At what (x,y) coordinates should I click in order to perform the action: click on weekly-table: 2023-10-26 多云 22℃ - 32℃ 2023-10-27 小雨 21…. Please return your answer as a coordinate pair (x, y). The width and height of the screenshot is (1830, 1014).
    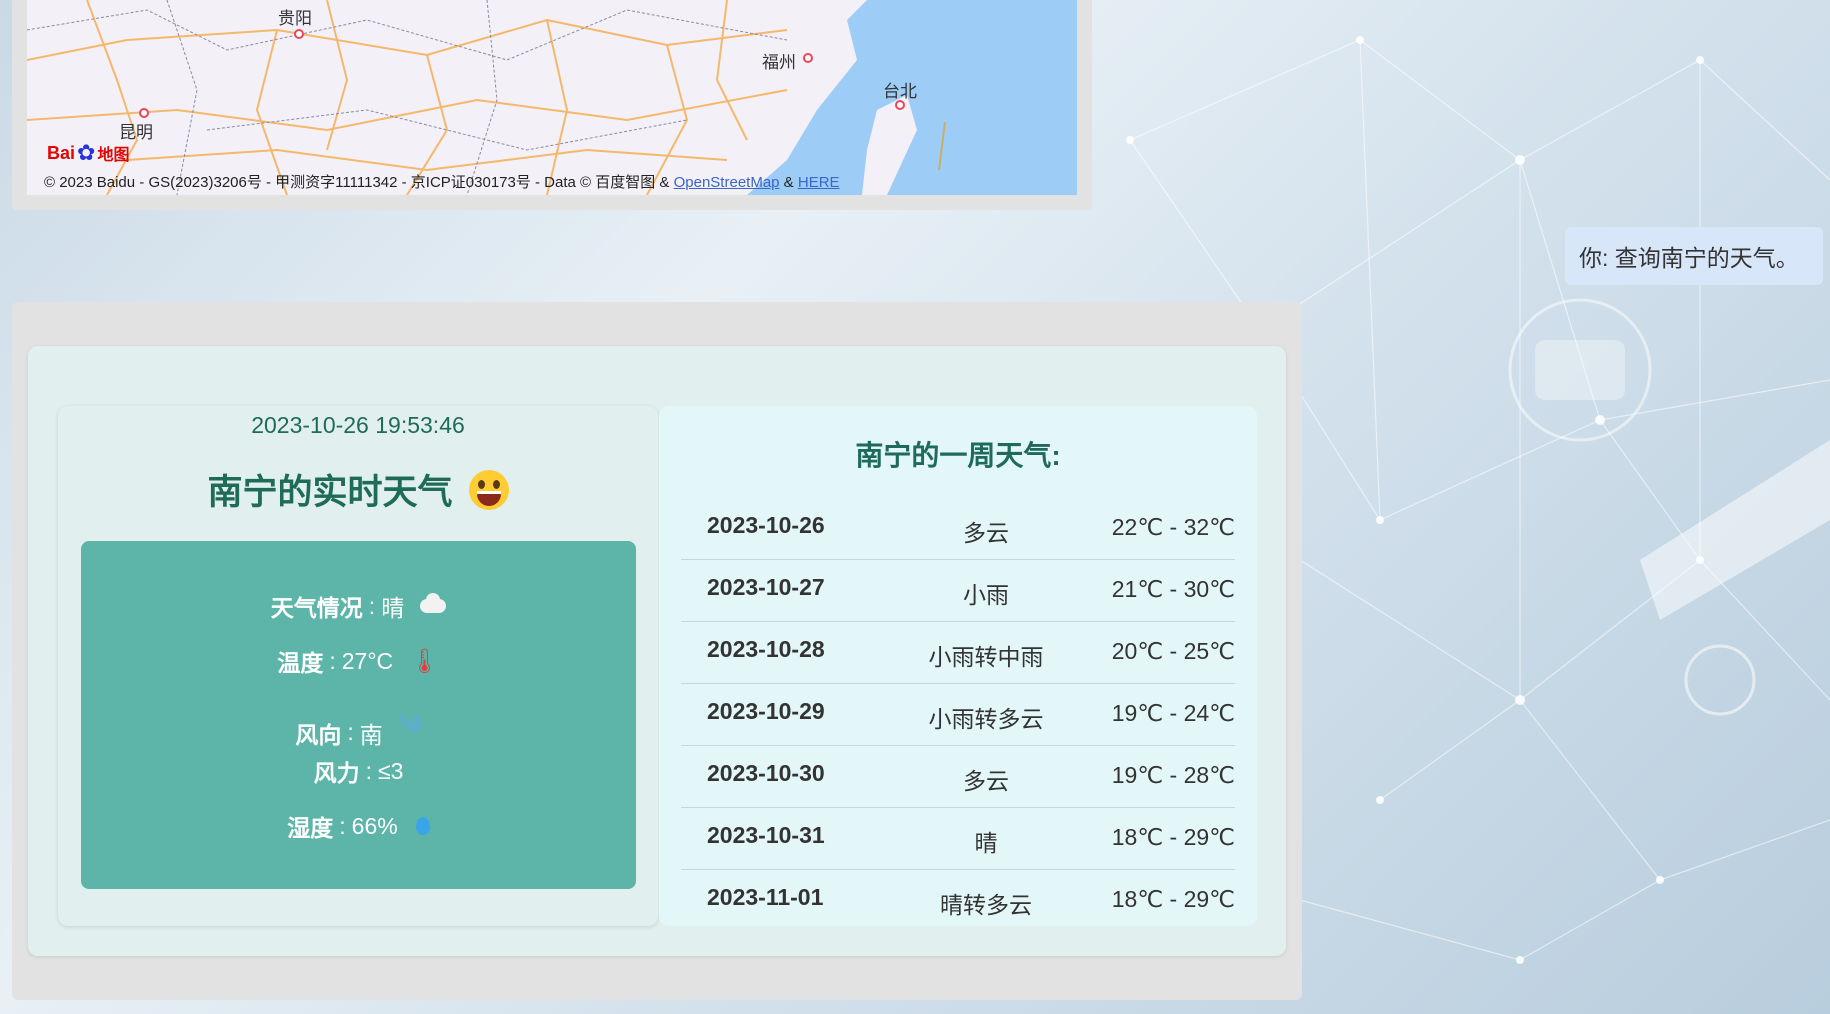
    Looking at the image, I should click on (958, 715).